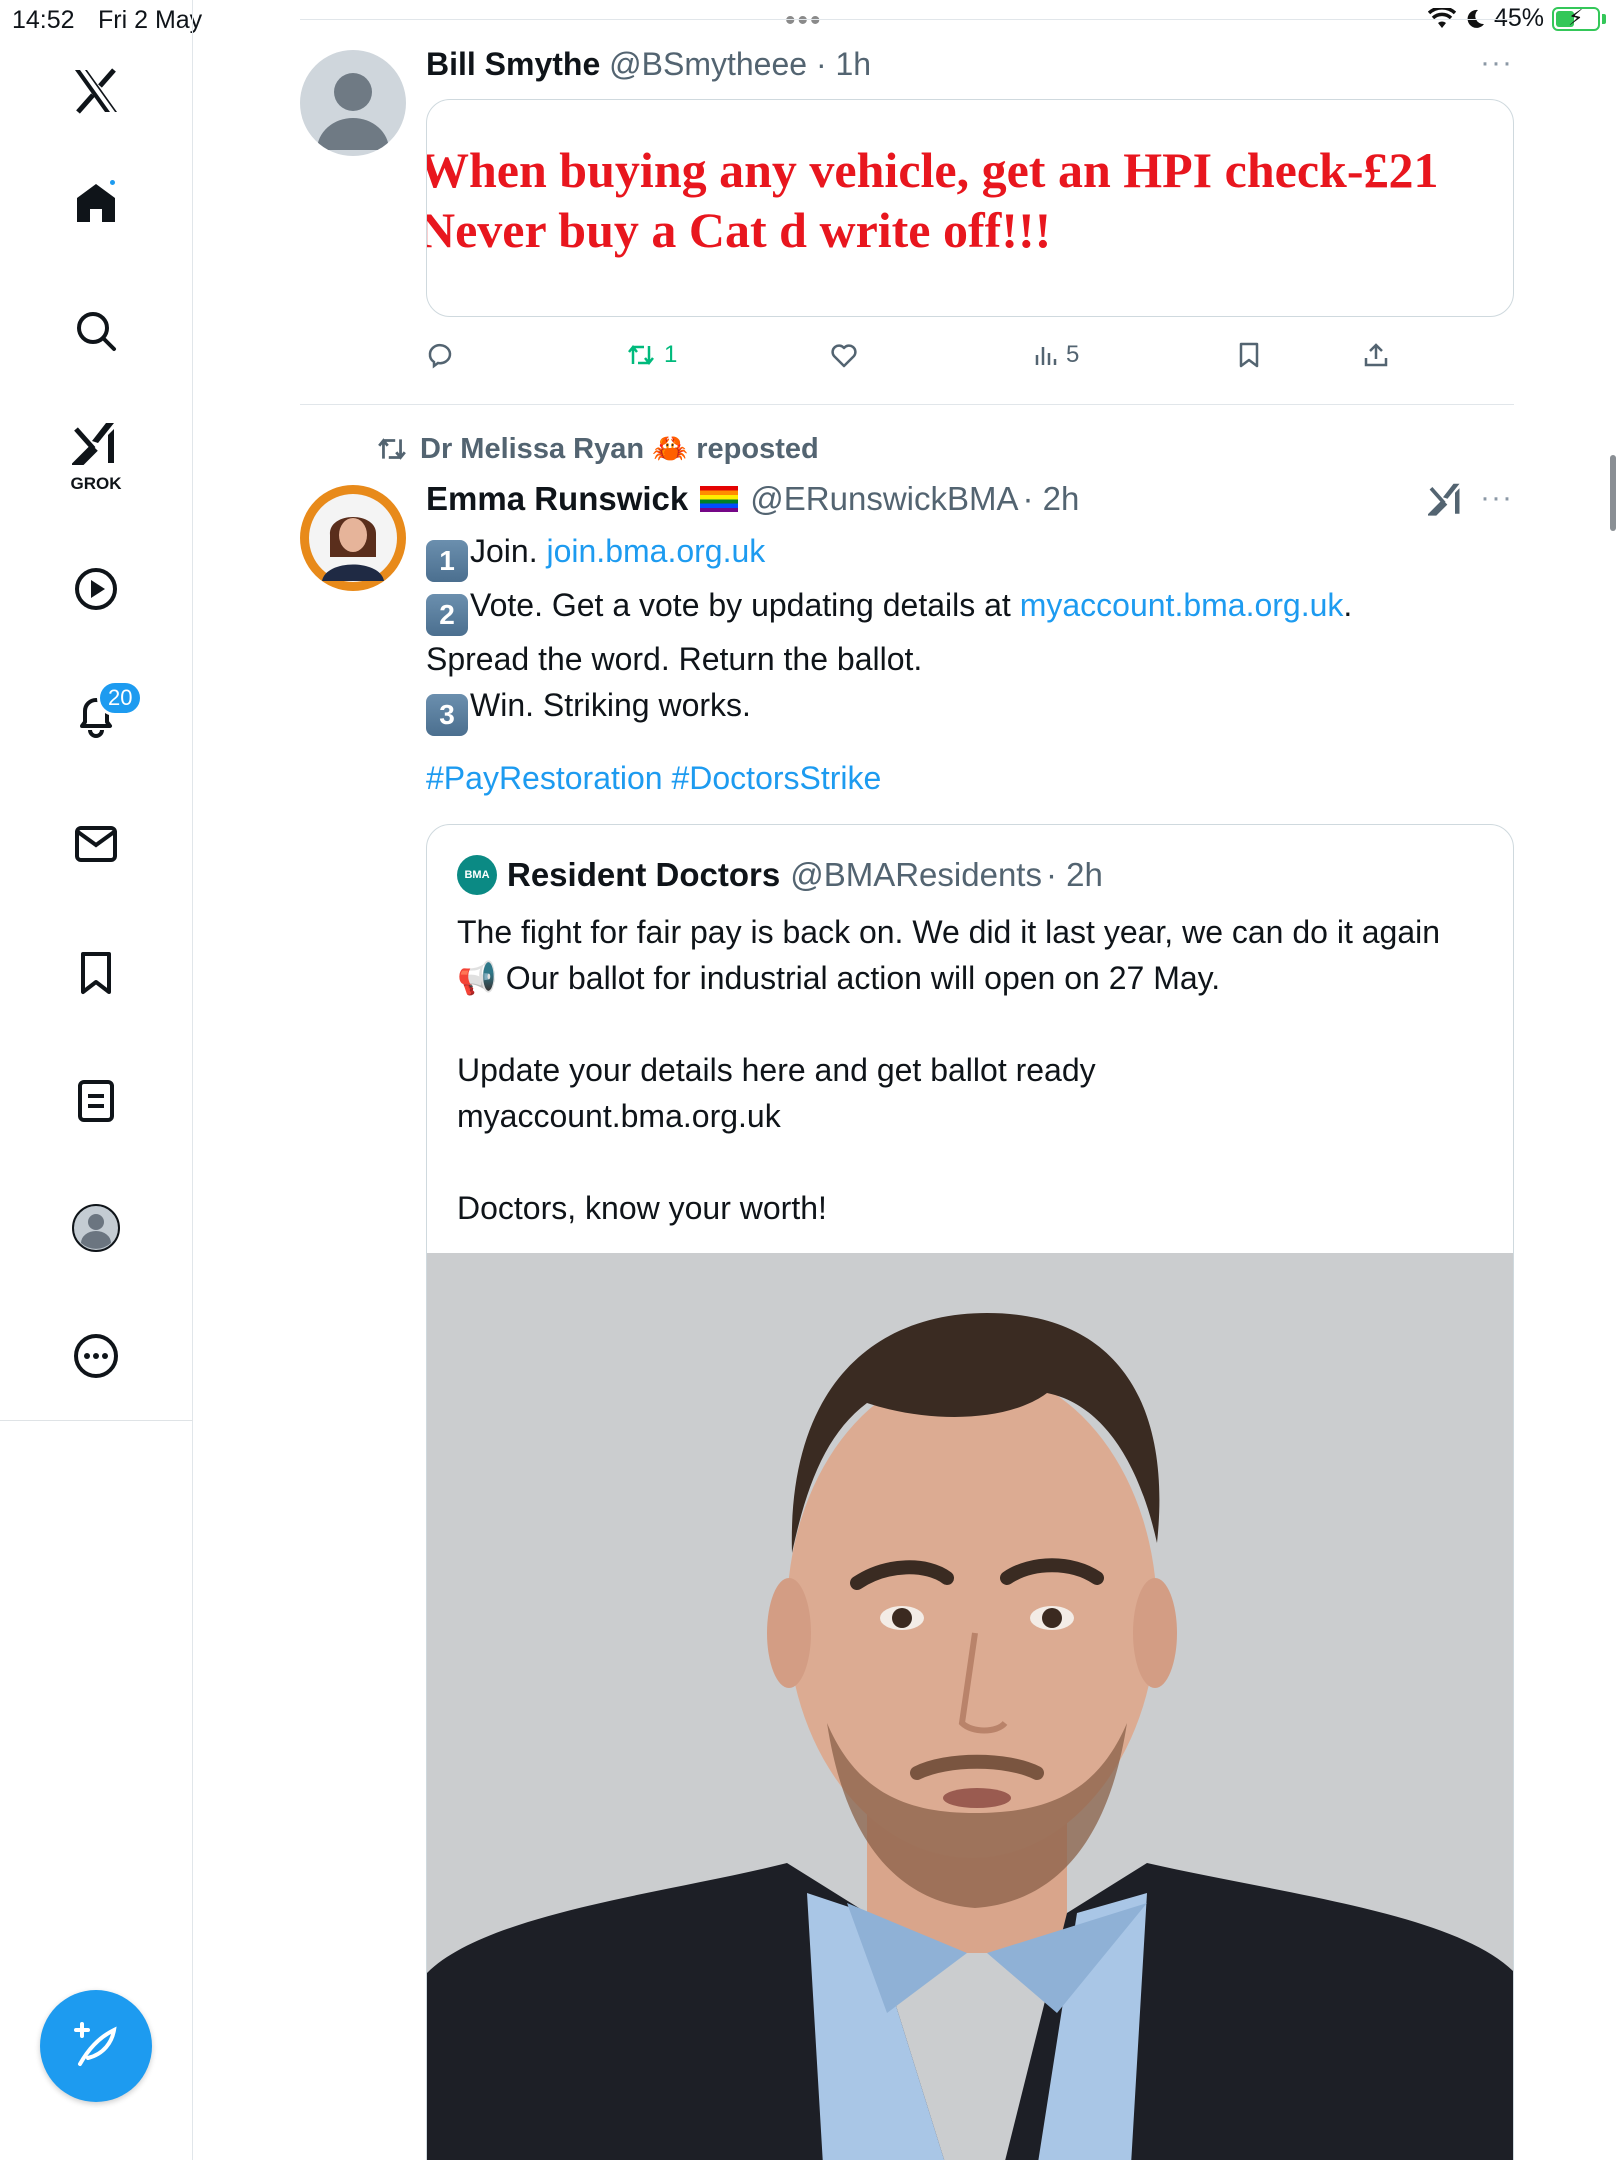 The width and height of the screenshot is (1620, 2160). I want to click on display-name: Emma Runswick, so click(557, 499).